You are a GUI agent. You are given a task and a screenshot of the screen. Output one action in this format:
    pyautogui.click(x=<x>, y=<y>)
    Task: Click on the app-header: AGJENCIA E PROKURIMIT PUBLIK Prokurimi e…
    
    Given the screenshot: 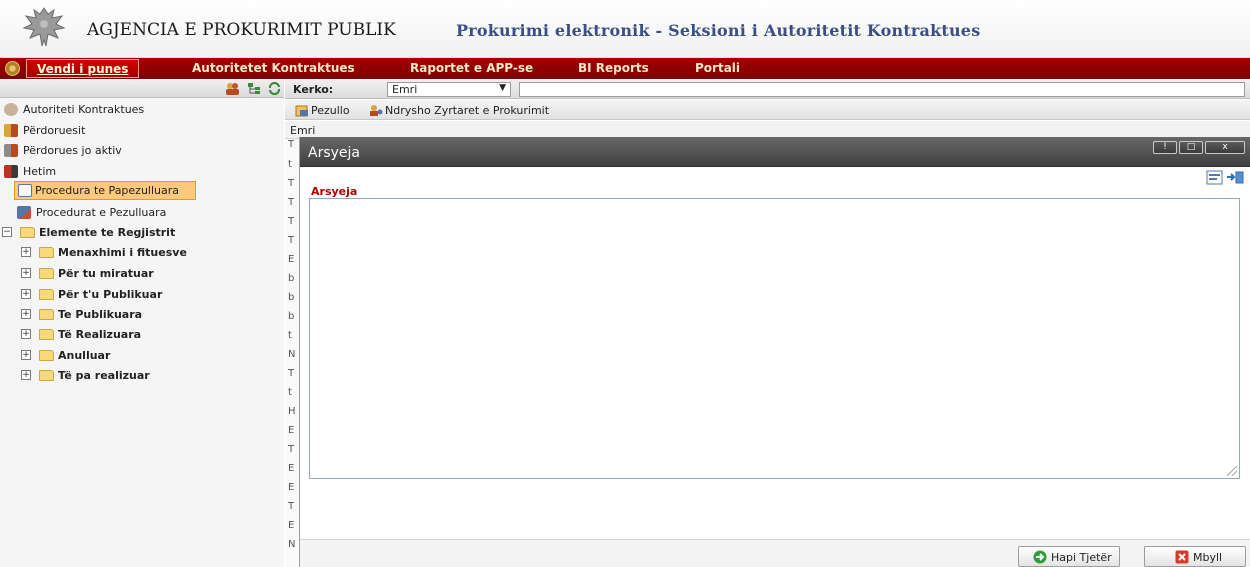 What is the action you would take?
    pyautogui.click(x=625, y=29)
    